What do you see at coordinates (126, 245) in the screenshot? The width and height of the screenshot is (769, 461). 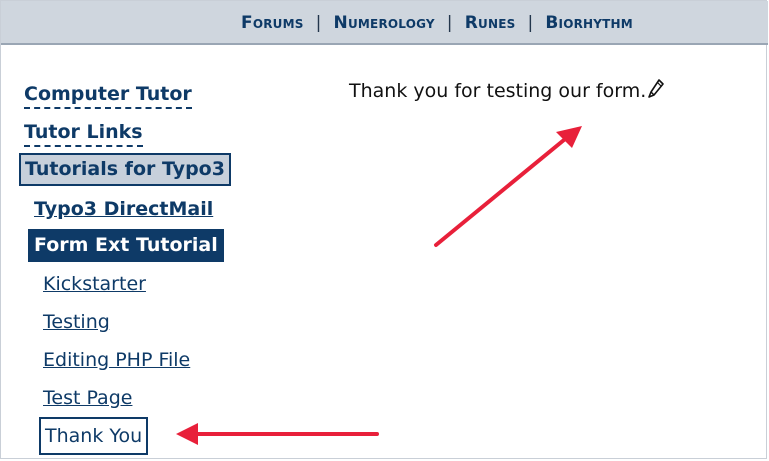 I see `sidebar-item-form-ext-tutorial: Form Ext Tutorial` at bounding box center [126, 245].